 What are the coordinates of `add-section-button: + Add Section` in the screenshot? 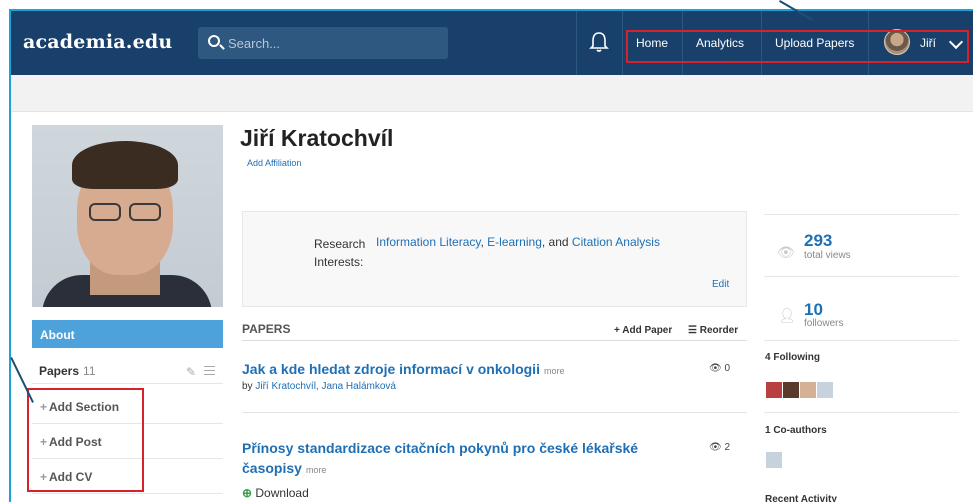 It's located at (127, 406).